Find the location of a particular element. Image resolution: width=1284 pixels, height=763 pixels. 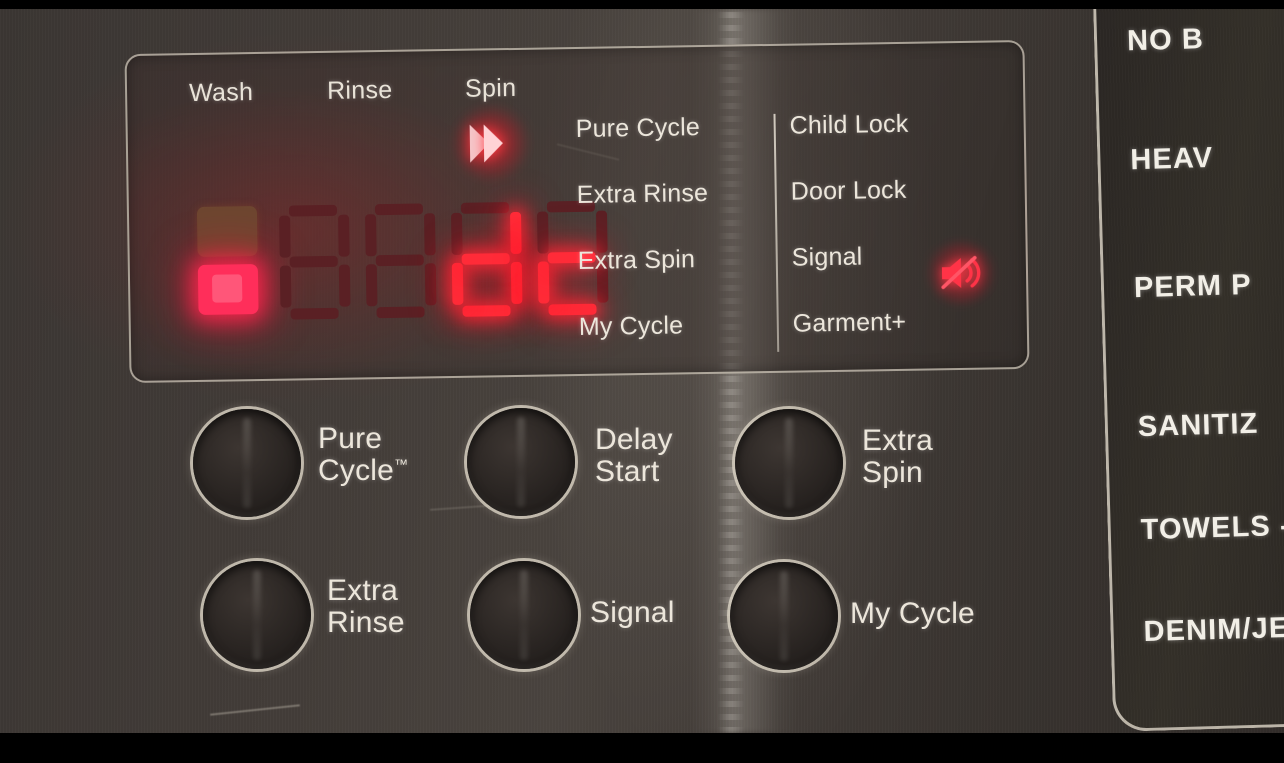

status-extra-spin: Extra Spin is located at coordinates (636, 260).